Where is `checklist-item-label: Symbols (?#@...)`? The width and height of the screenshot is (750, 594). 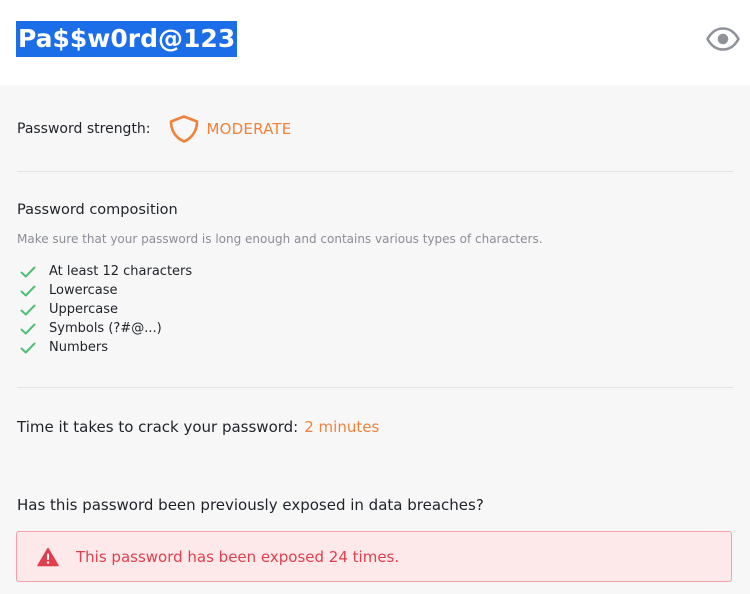
checklist-item-label: Symbols (?#@...) is located at coordinates (105, 328).